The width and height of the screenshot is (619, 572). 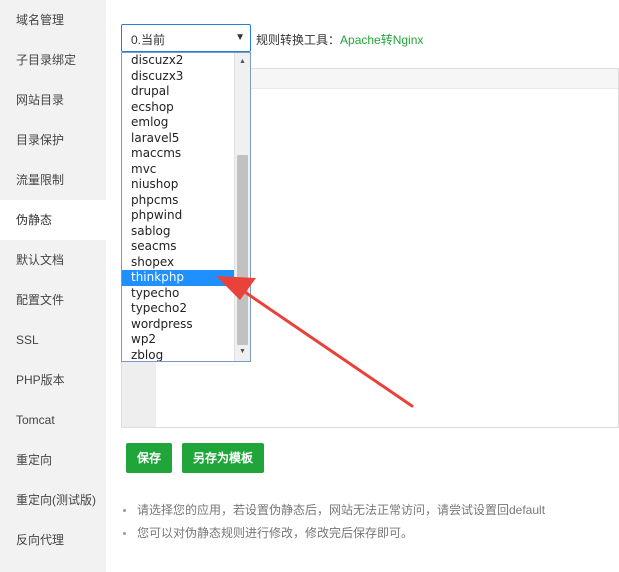 What do you see at coordinates (178, 309) in the screenshot?
I see `dropdown-option: typecho2` at bounding box center [178, 309].